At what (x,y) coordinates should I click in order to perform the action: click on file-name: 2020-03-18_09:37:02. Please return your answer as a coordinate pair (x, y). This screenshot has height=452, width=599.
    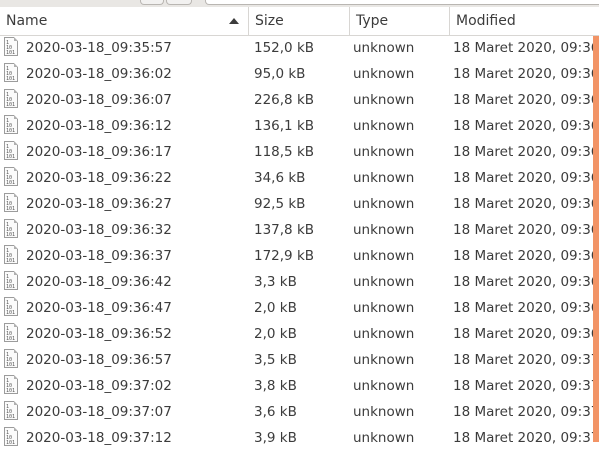
    Looking at the image, I should click on (99, 386).